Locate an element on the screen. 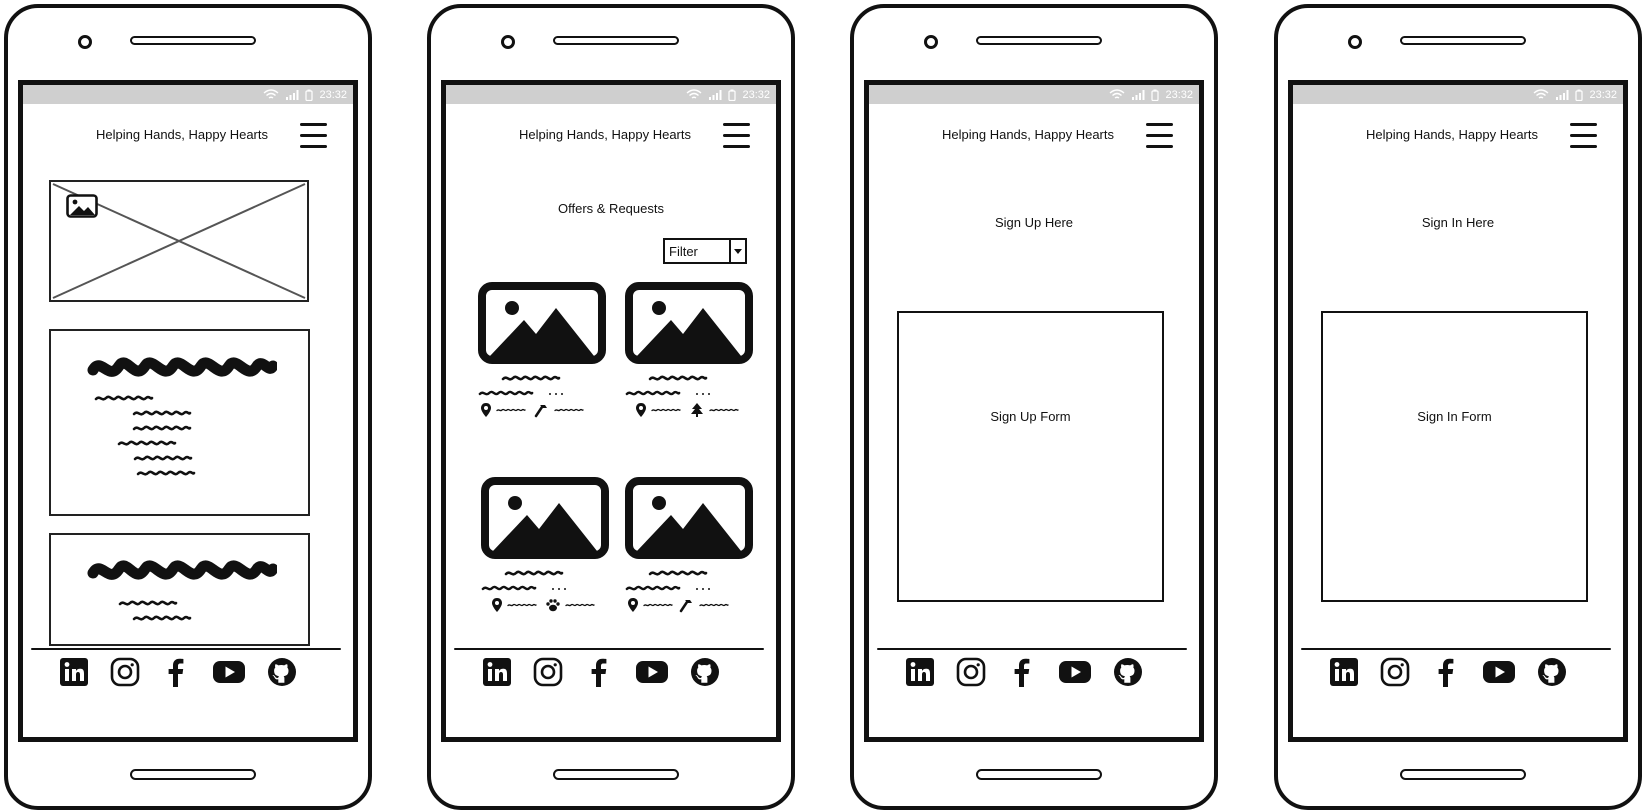 Image resolution: width=1646 pixels, height=812 pixels. card-text-scribble is located at coordinates (168, 443).